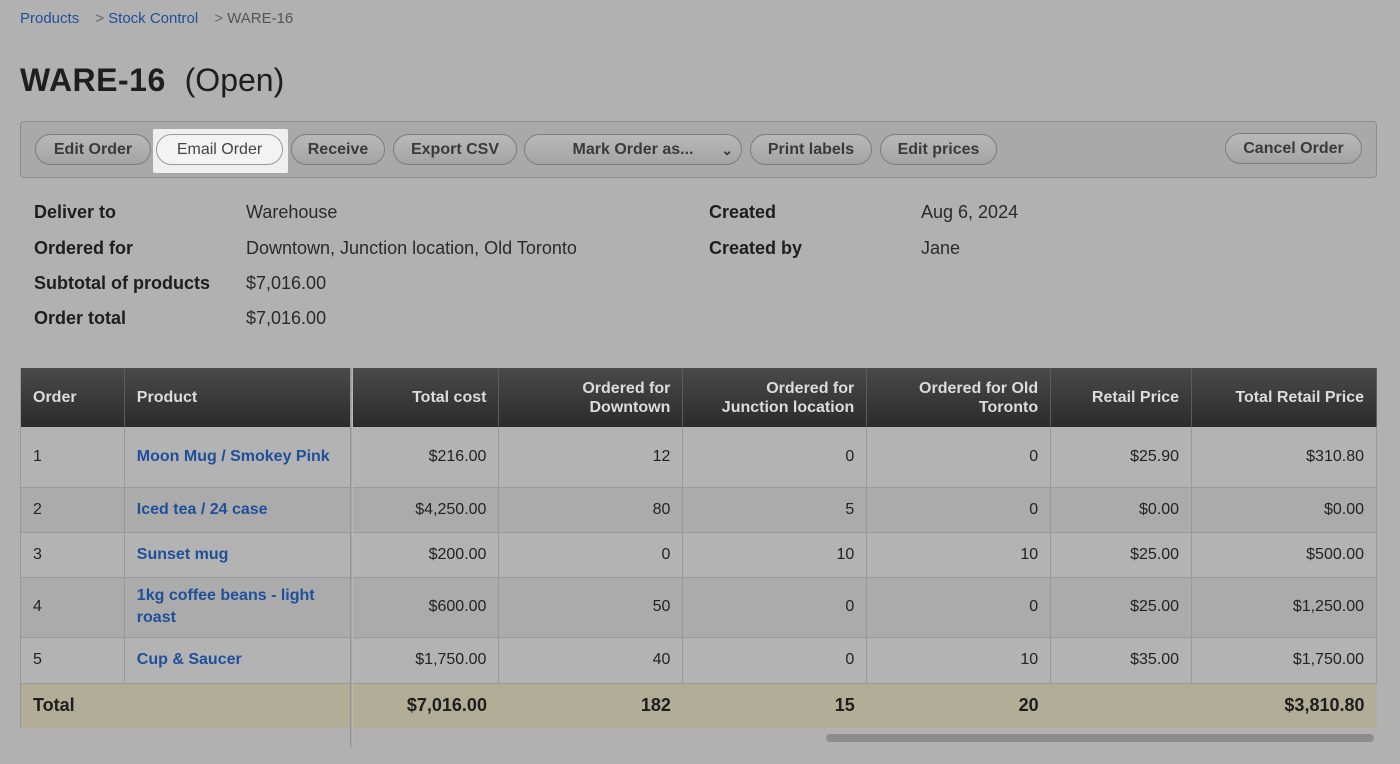 This screenshot has width=1400, height=764. What do you see at coordinates (226, 606) in the screenshot?
I see `product-link: 1kg coffee beans - light roast` at bounding box center [226, 606].